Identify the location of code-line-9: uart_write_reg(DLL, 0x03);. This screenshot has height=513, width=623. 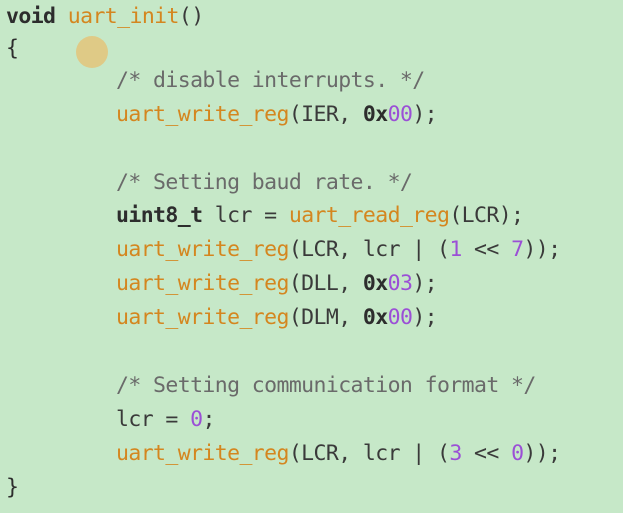
(277, 284).